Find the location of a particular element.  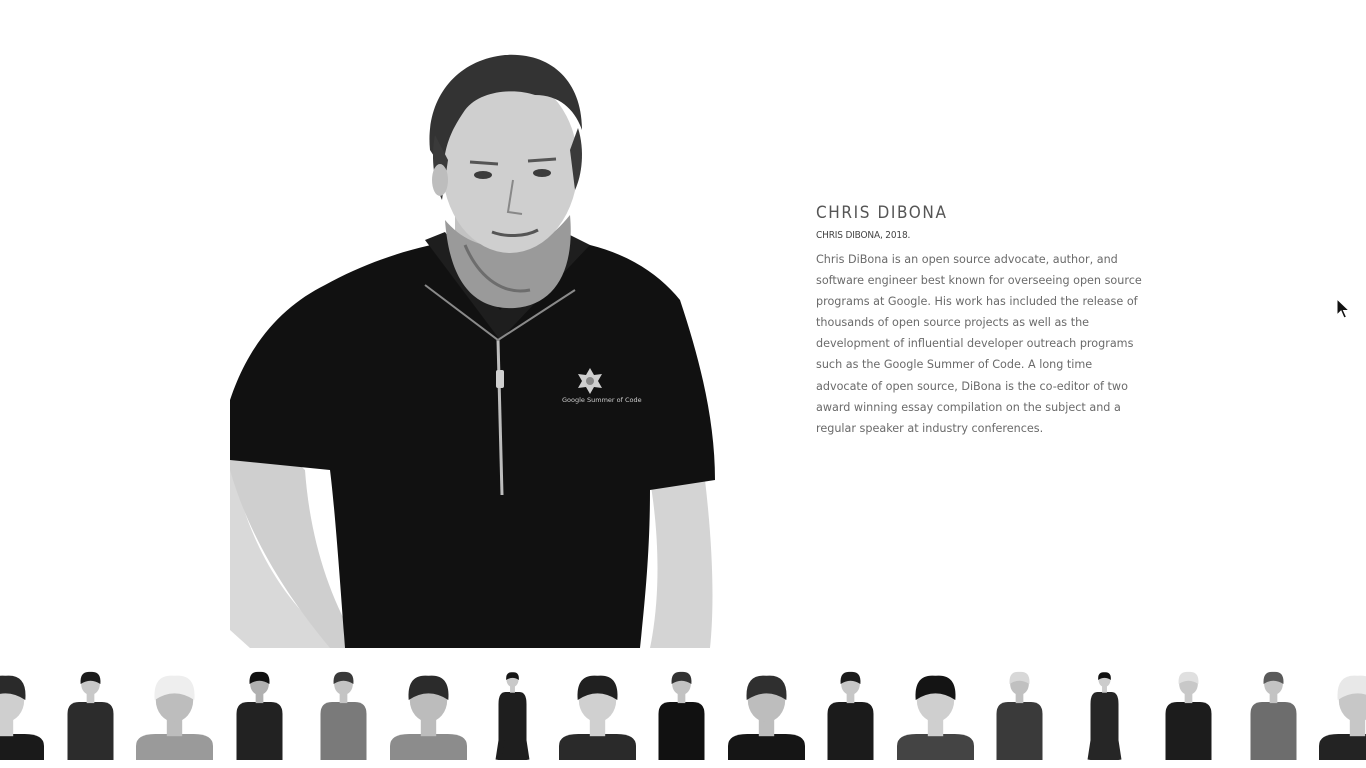

portrait-thumbnail-strip is located at coordinates (683, 716).